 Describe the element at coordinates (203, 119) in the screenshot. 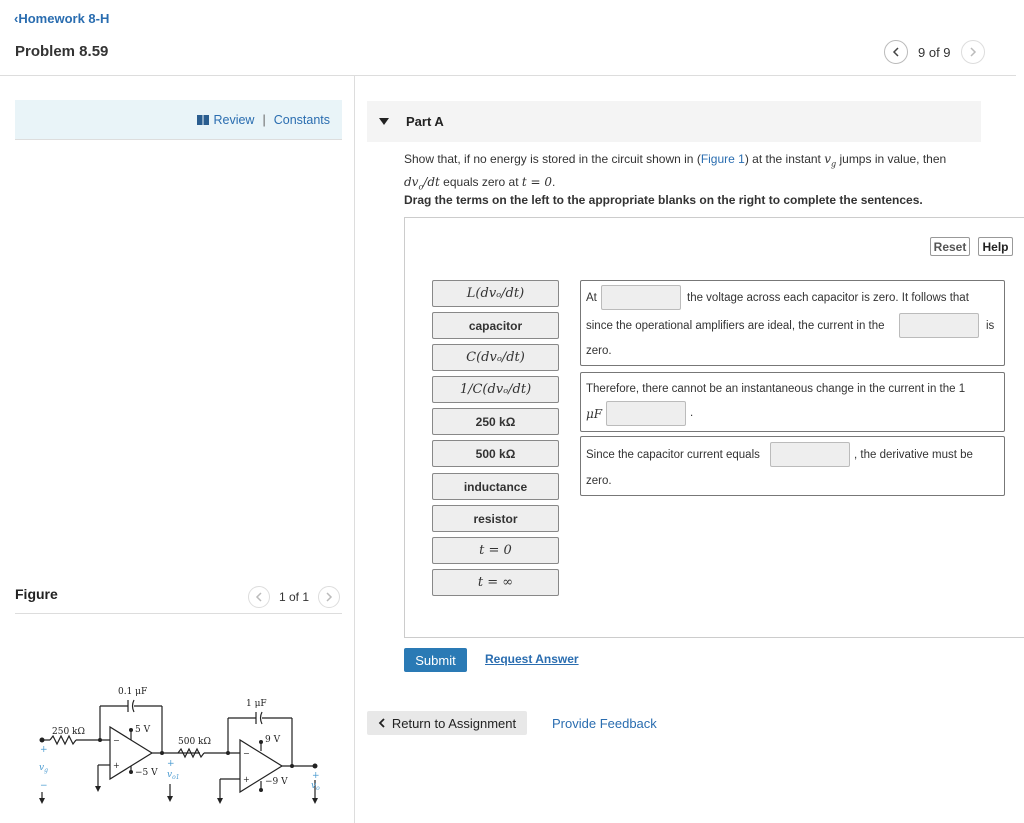

I see `book-icon` at that location.